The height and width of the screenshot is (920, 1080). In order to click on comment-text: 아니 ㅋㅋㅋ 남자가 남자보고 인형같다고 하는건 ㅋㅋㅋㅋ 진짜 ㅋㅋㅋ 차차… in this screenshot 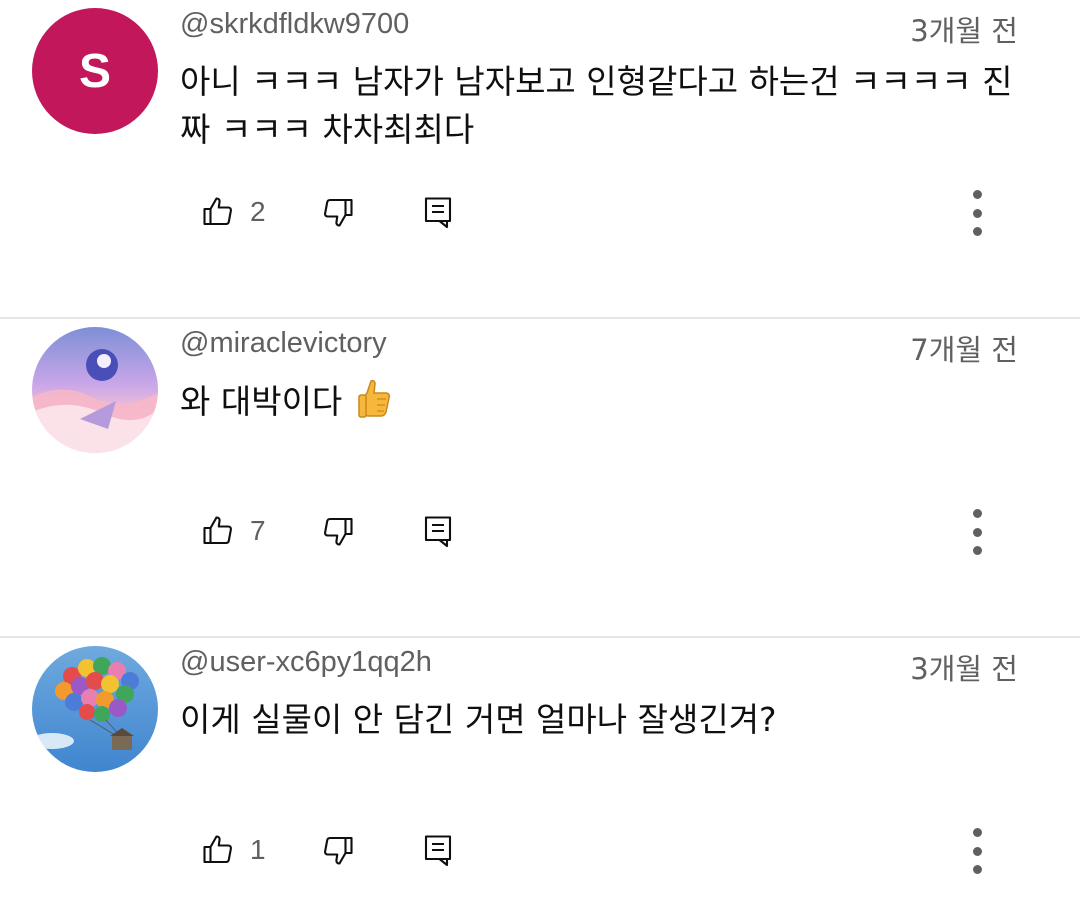, I will do `click(596, 105)`.